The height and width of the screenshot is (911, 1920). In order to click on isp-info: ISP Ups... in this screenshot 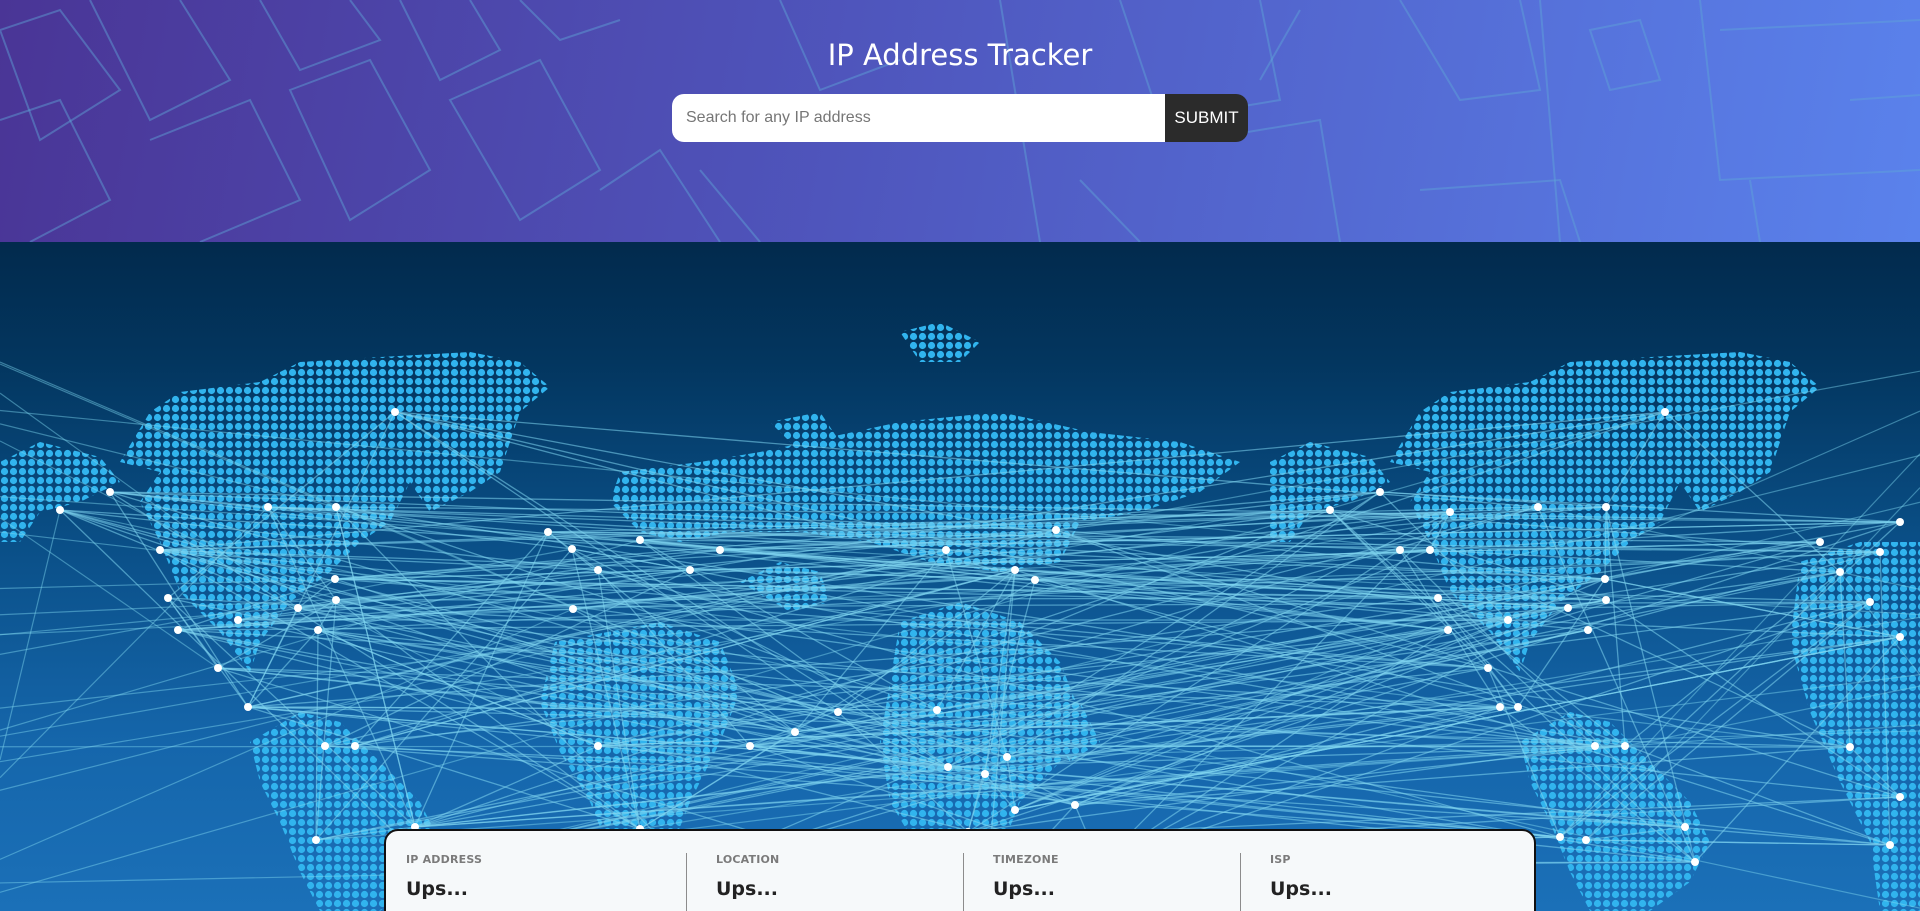, I will do `click(1387, 882)`.